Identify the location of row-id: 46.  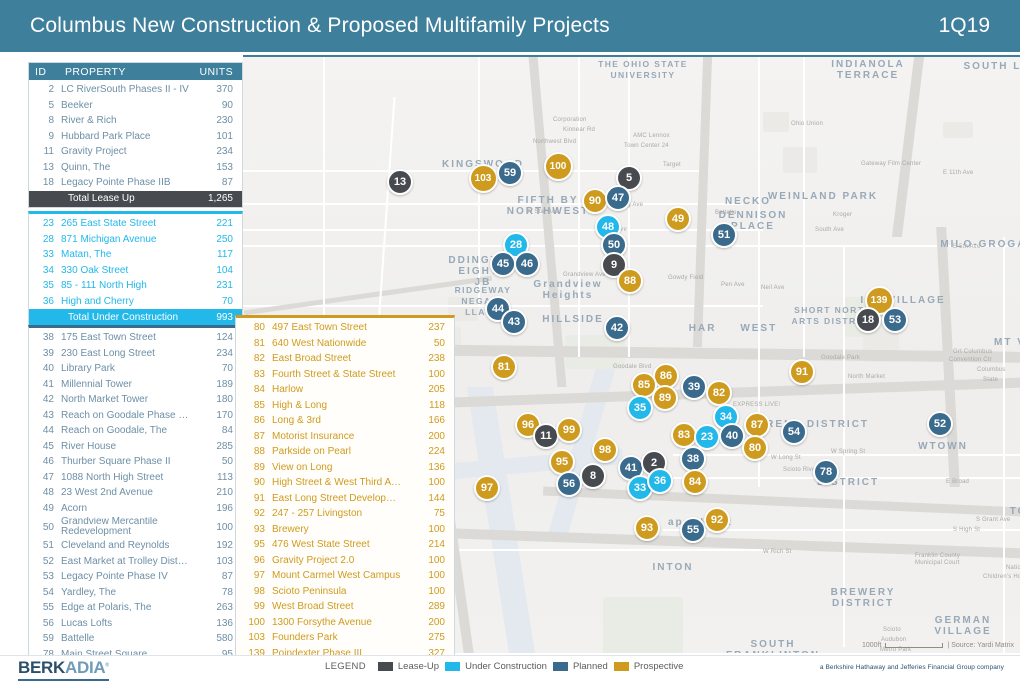
(48, 461).